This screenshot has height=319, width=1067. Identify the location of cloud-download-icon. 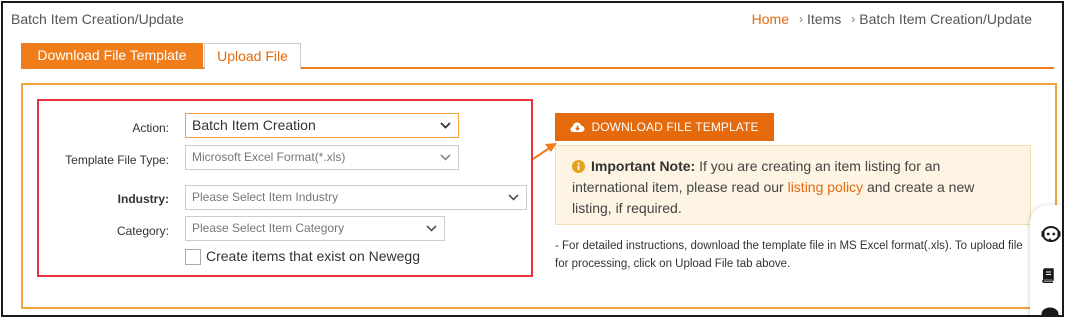
(577, 127).